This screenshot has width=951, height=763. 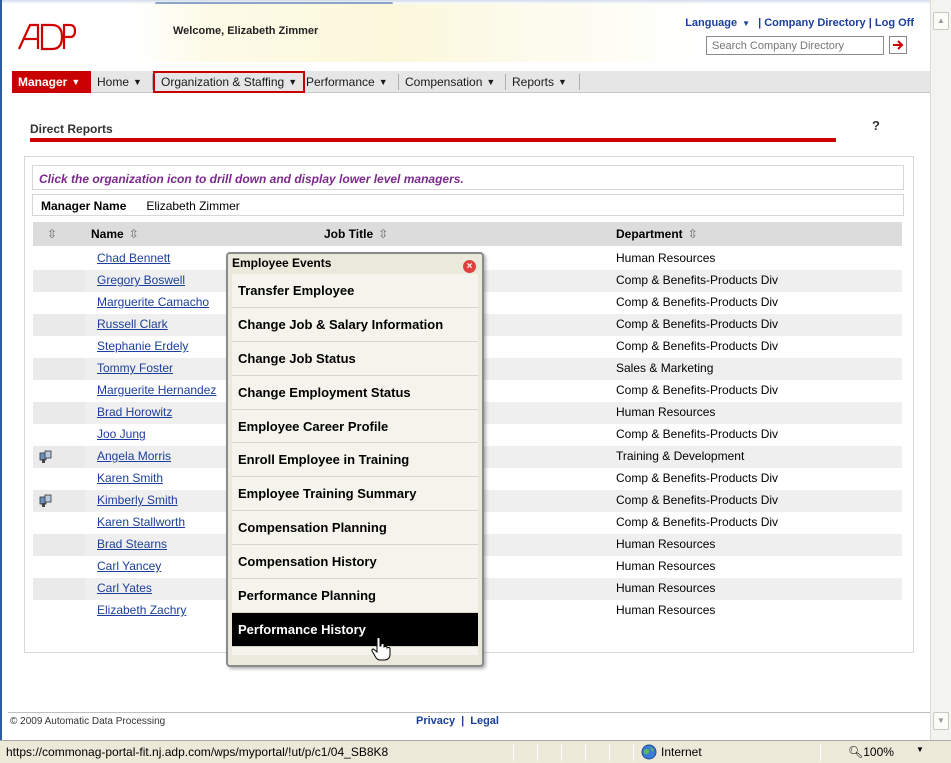 What do you see at coordinates (649, 234) in the screenshot?
I see `department-header-label: Department` at bounding box center [649, 234].